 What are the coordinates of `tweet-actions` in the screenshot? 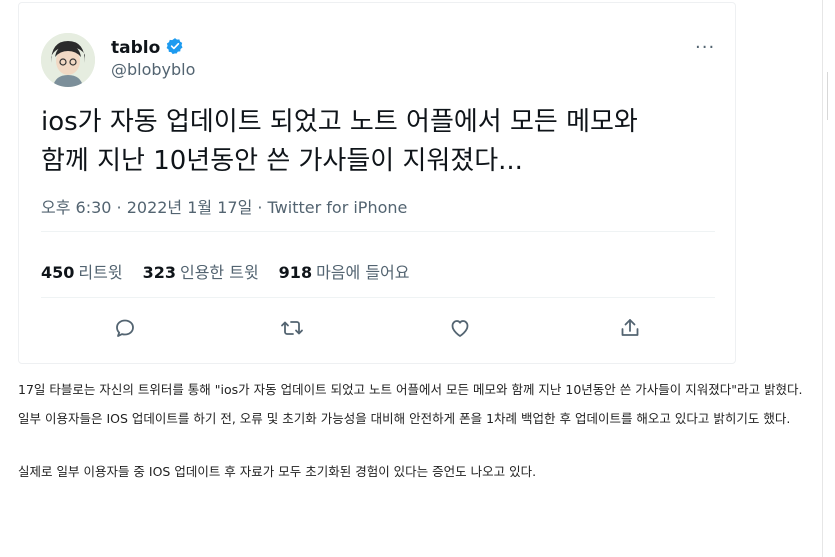 It's located at (377, 329).